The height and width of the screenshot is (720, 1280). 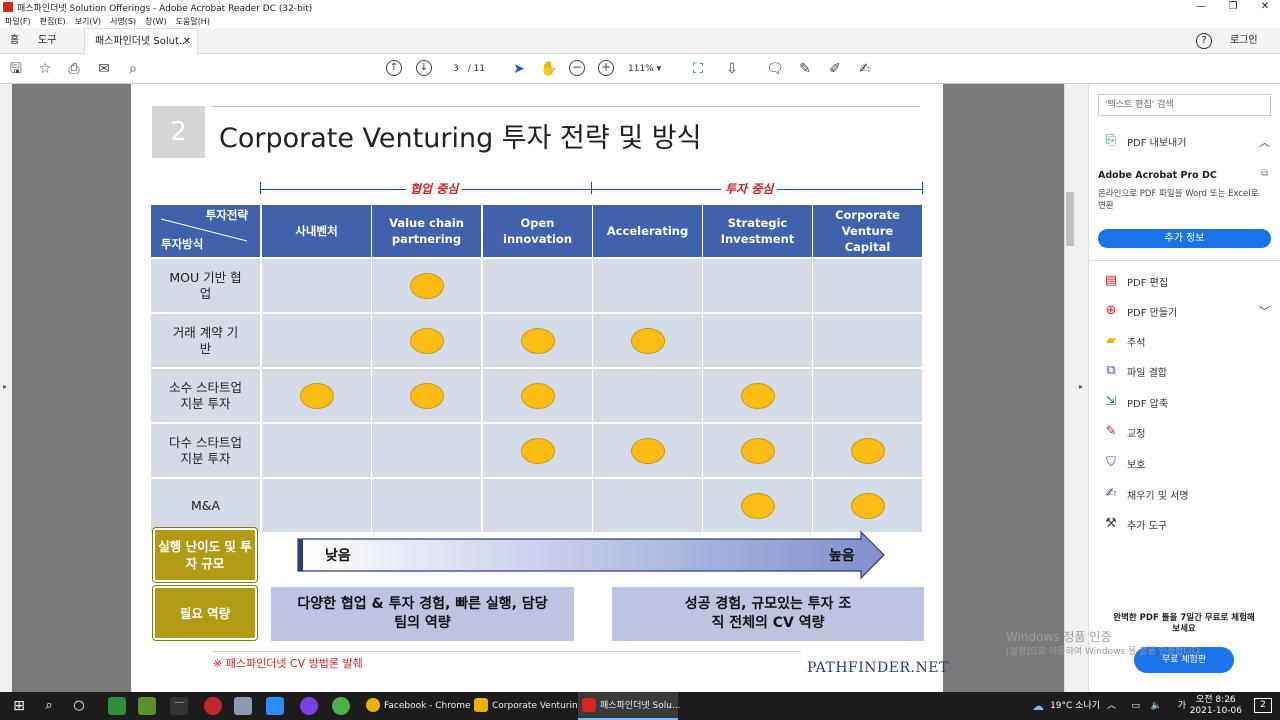 What do you see at coordinates (1265, 7) in the screenshot?
I see `close-window-button: ✕` at bounding box center [1265, 7].